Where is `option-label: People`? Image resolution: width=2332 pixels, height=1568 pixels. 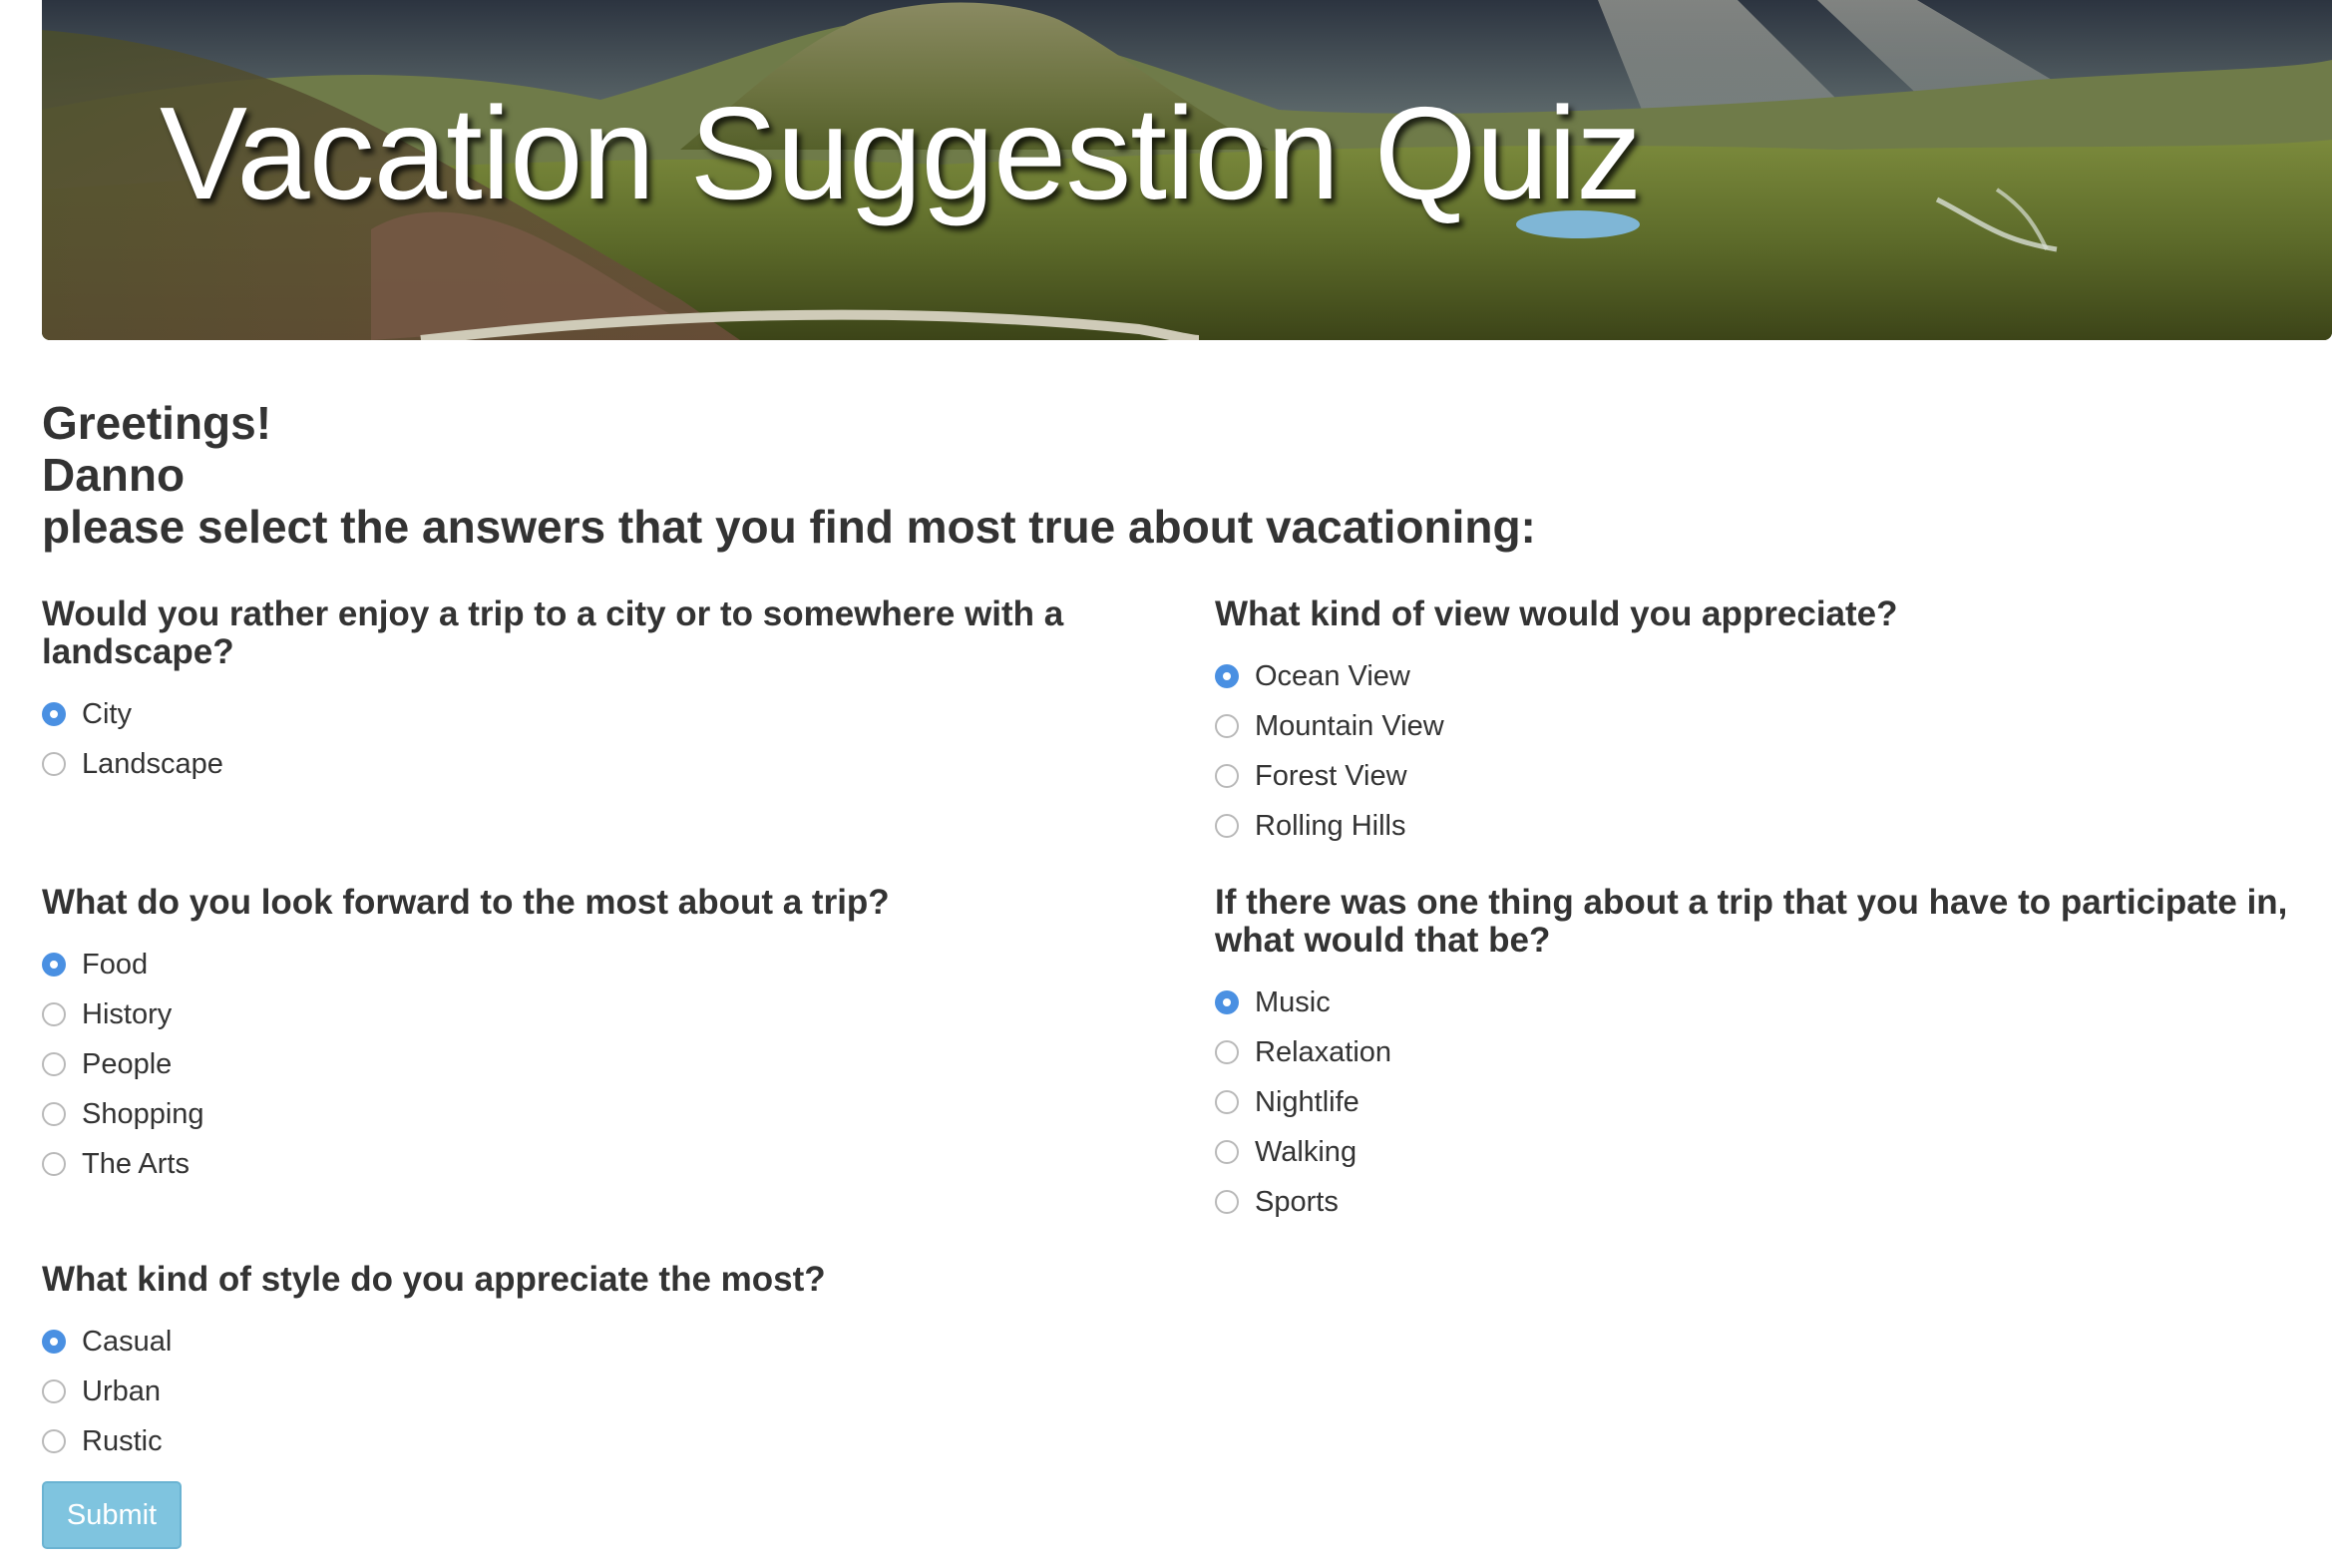 option-label: People is located at coordinates (127, 1063).